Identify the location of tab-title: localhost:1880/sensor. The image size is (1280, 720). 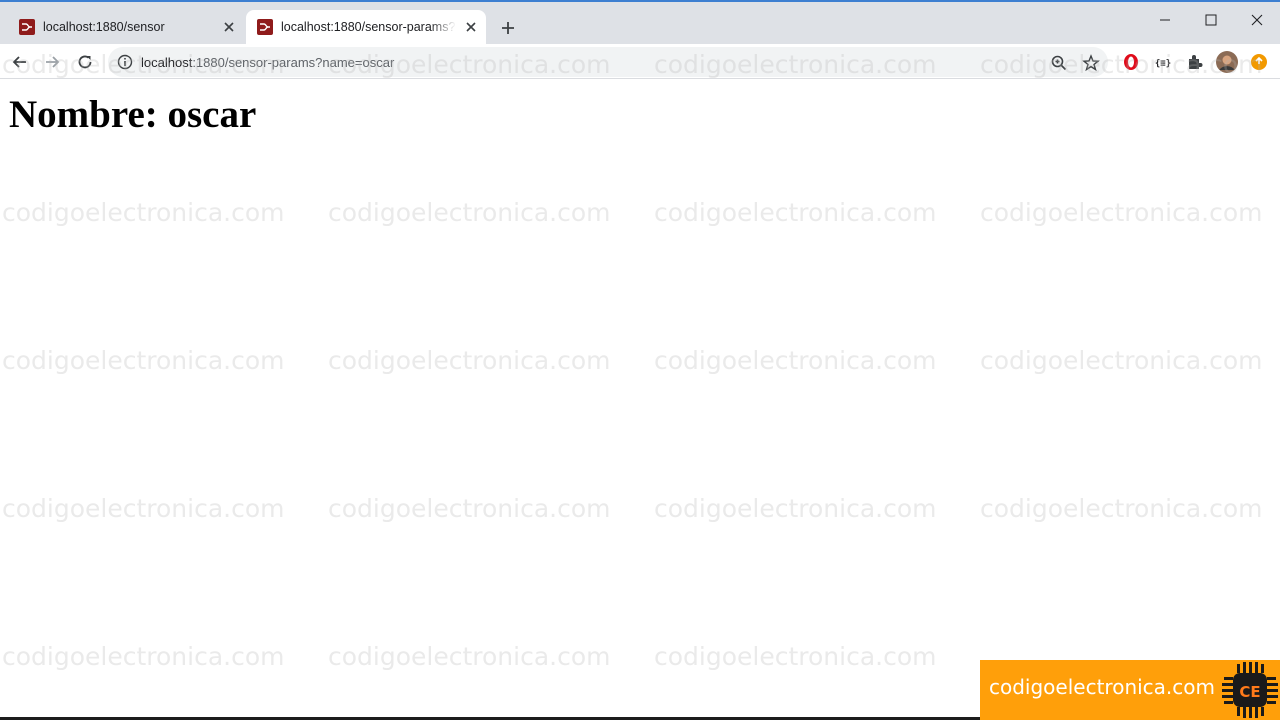
(104, 27).